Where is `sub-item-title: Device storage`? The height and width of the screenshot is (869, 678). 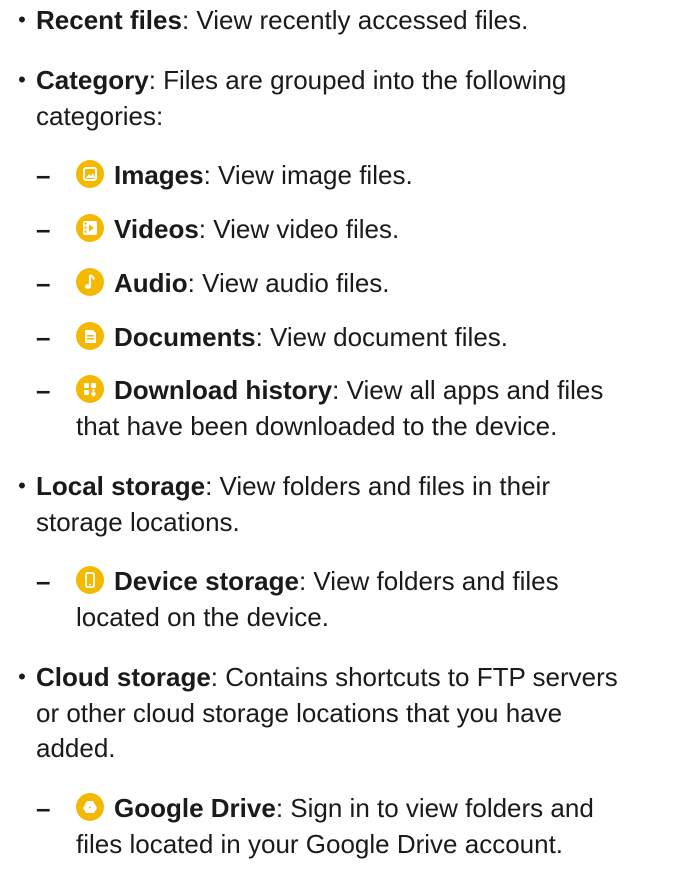
sub-item-title: Device storage is located at coordinates (206, 581).